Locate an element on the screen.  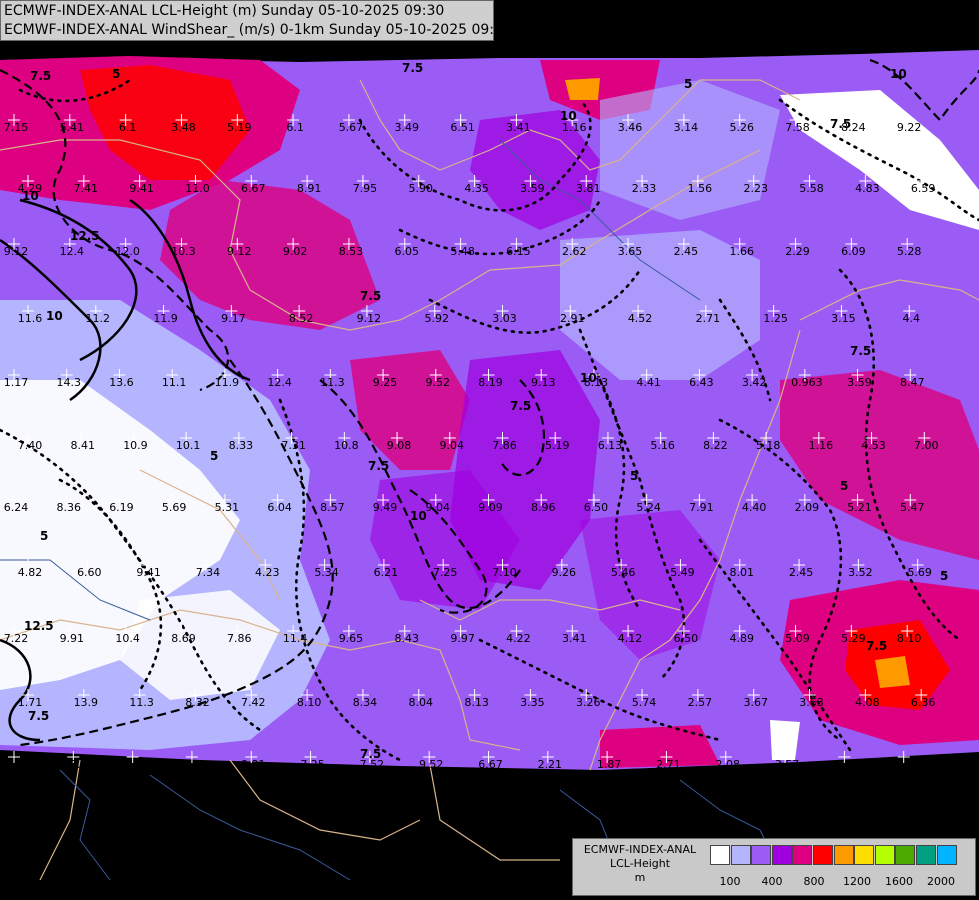
station-value-label: 2.45 is located at coordinates (801, 572).